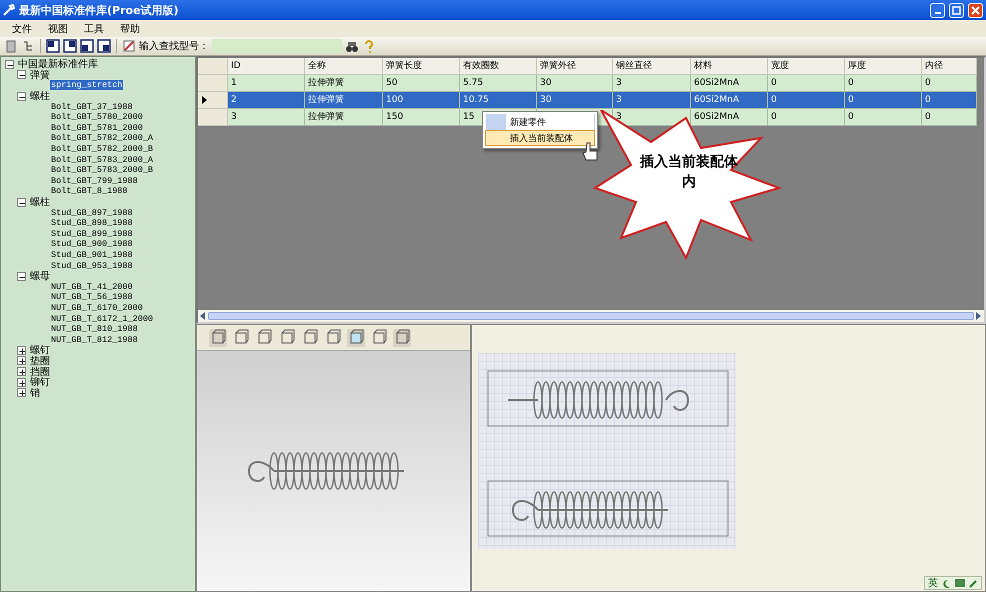 The image size is (986, 592). Describe the element at coordinates (421, 66) in the screenshot. I see `column-header: 弹簧长度` at that location.